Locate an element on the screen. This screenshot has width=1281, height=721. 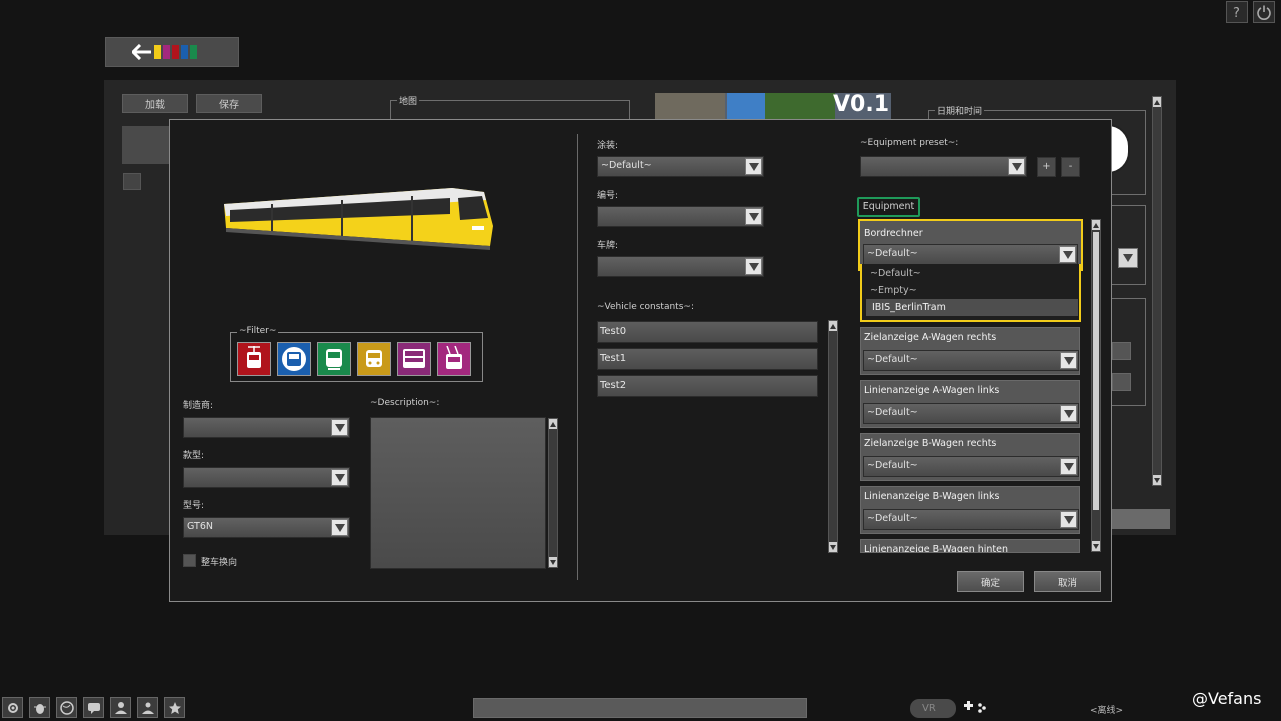
dropdown-option: ~Empty~ is located at coordinates (893, 290).